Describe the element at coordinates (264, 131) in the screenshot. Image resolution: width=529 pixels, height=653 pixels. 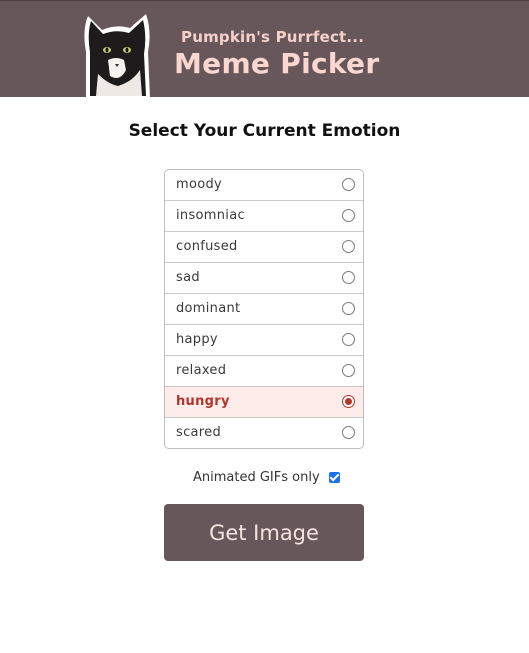
I see `emotion-heading: Select Your Current Emotion` at that location.